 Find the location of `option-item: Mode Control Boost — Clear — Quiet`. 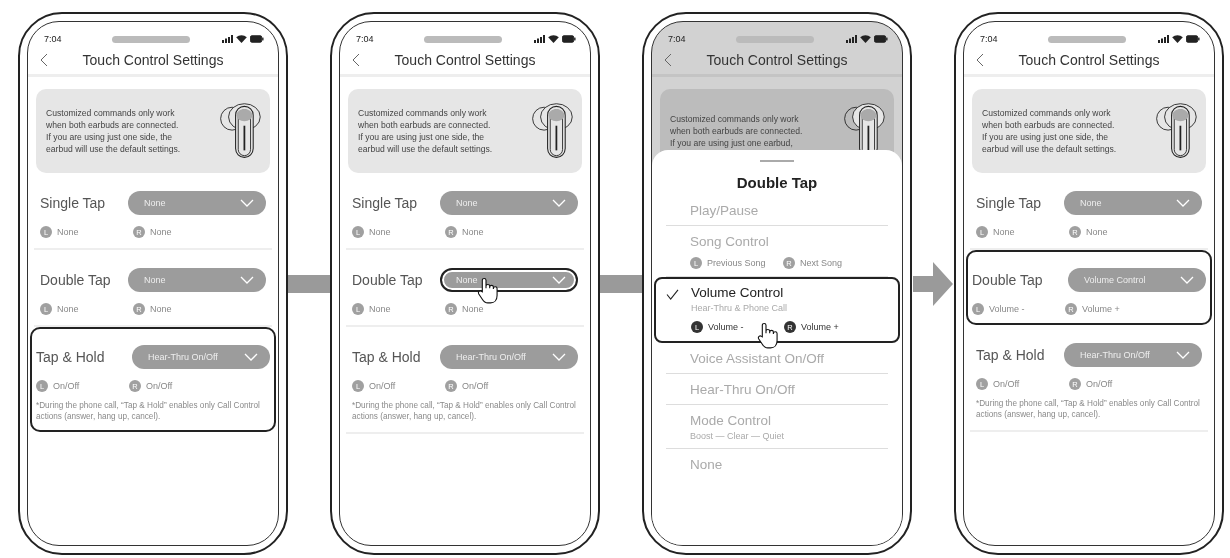

option-item: Mode Control Boost — Clear — Quiet is located at coordinates (777, 427).